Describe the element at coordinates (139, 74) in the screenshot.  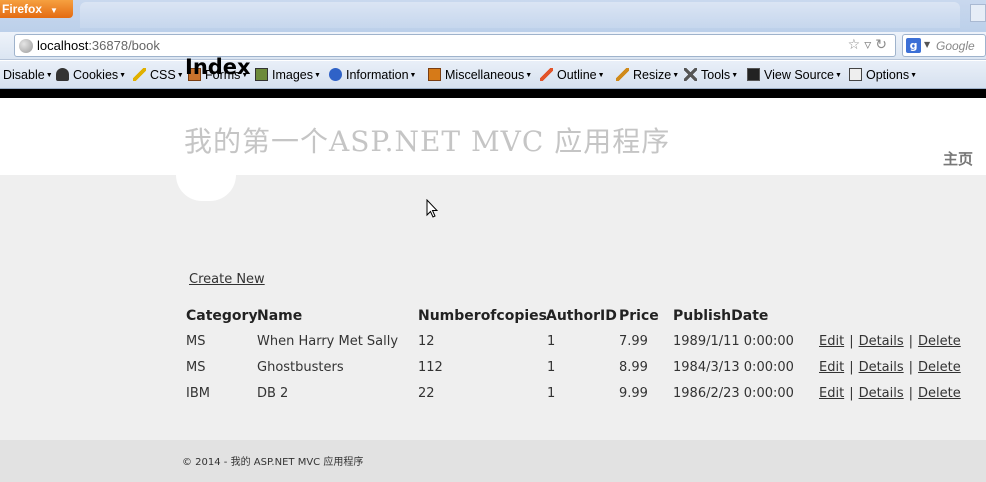
I see `css-icon` at that location.